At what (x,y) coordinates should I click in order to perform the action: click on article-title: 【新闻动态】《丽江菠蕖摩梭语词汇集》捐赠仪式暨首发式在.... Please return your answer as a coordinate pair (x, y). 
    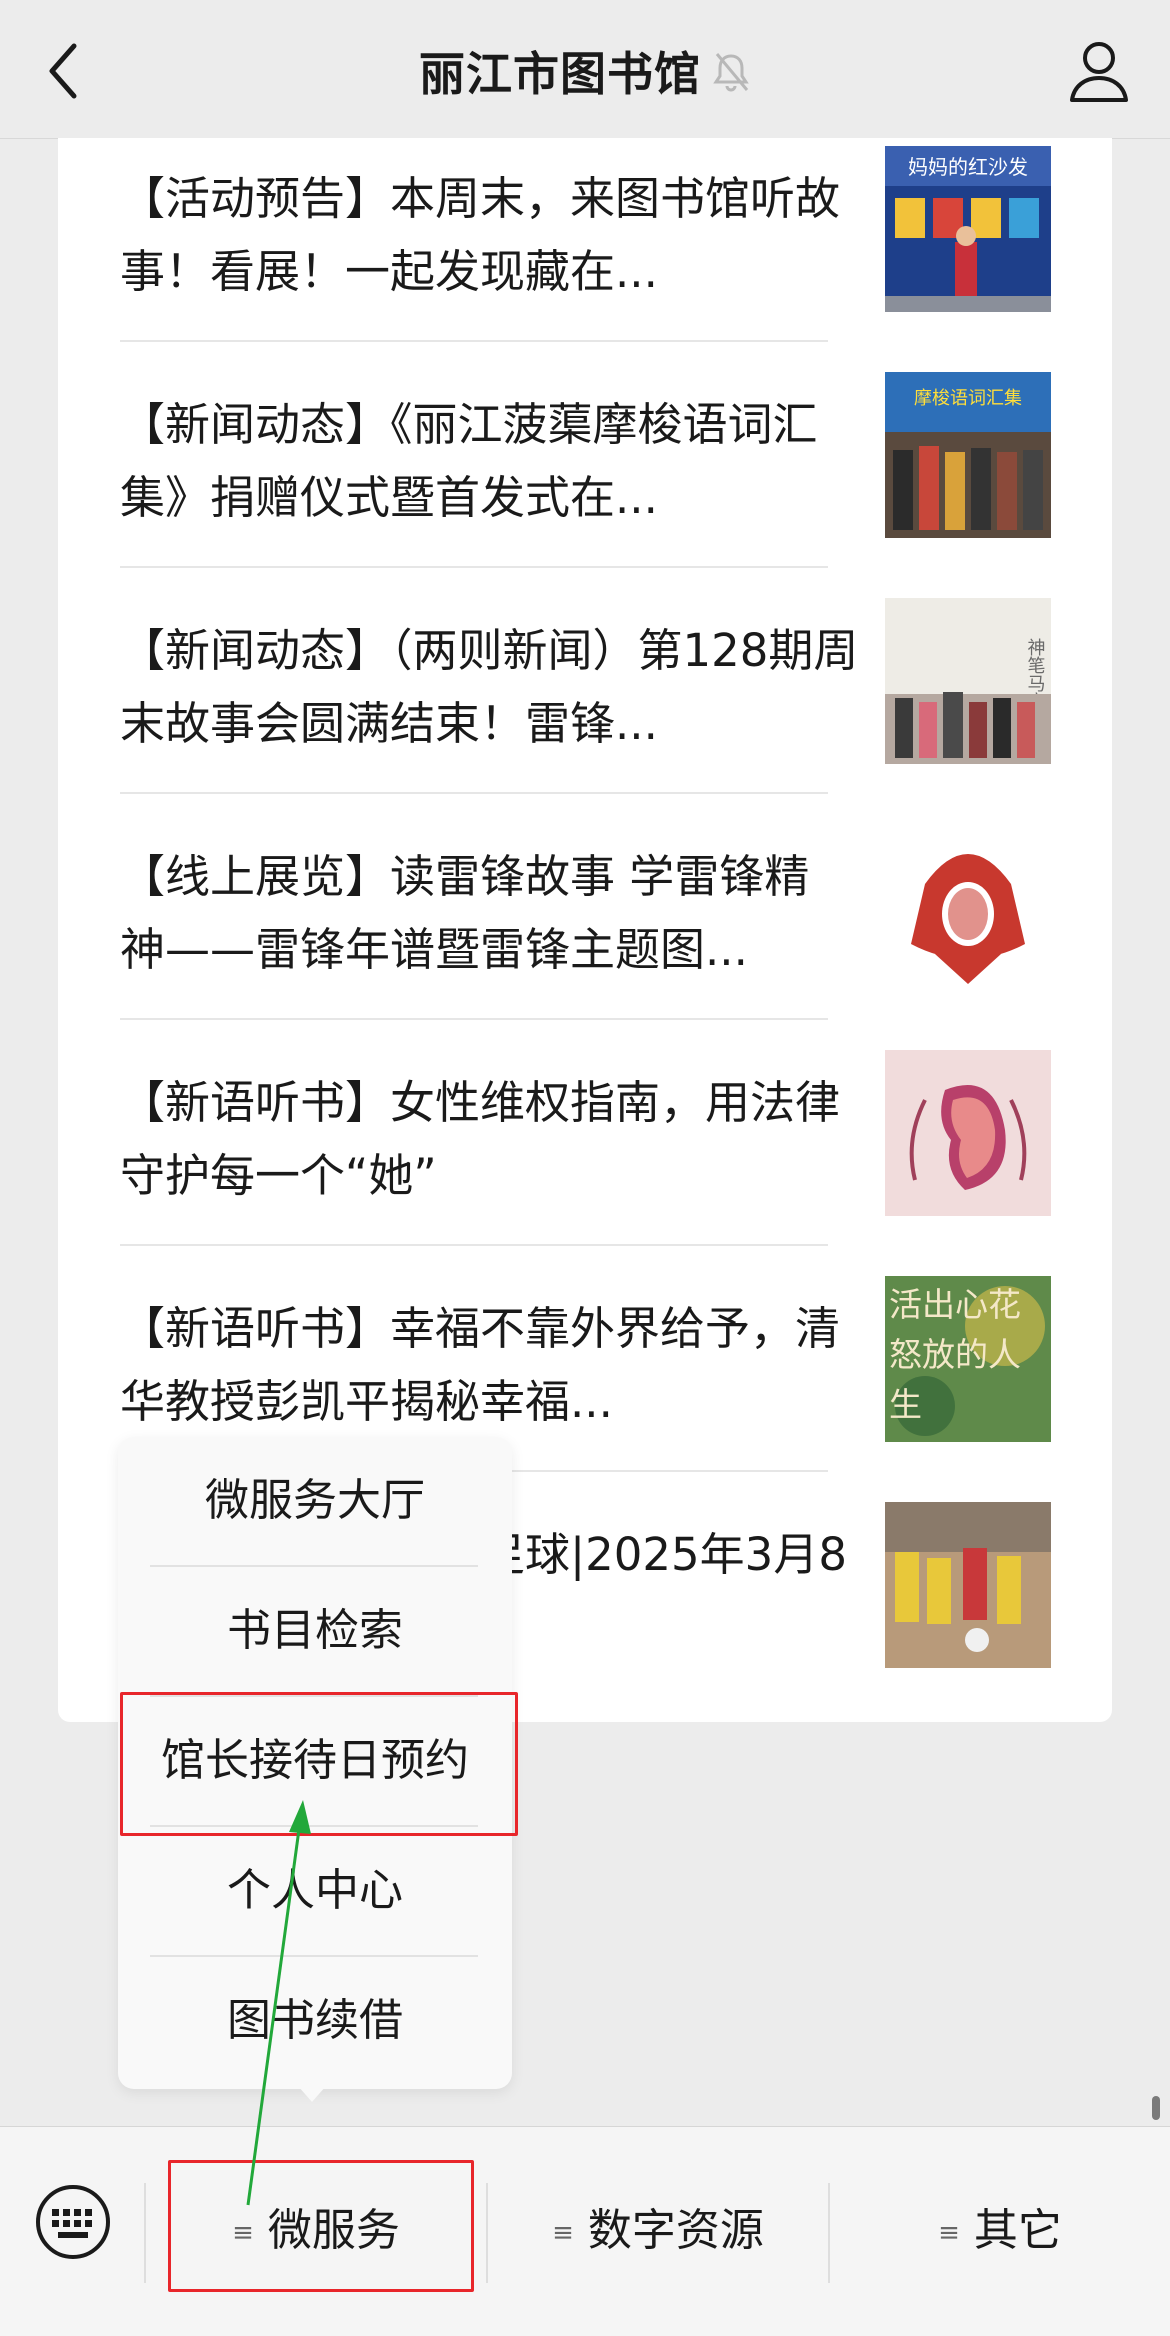
    Looking at the image, I should click on (469, 461).